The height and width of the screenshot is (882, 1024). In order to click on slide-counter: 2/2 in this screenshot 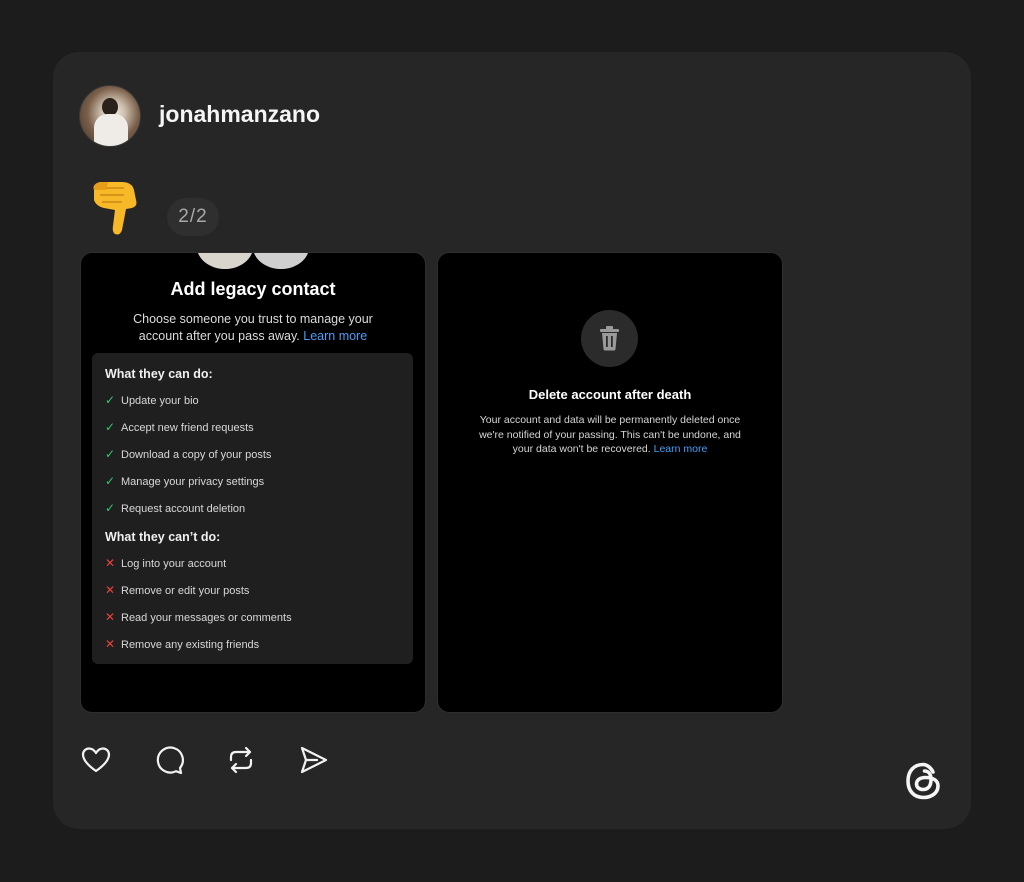, I will do `click(193, 217)`.